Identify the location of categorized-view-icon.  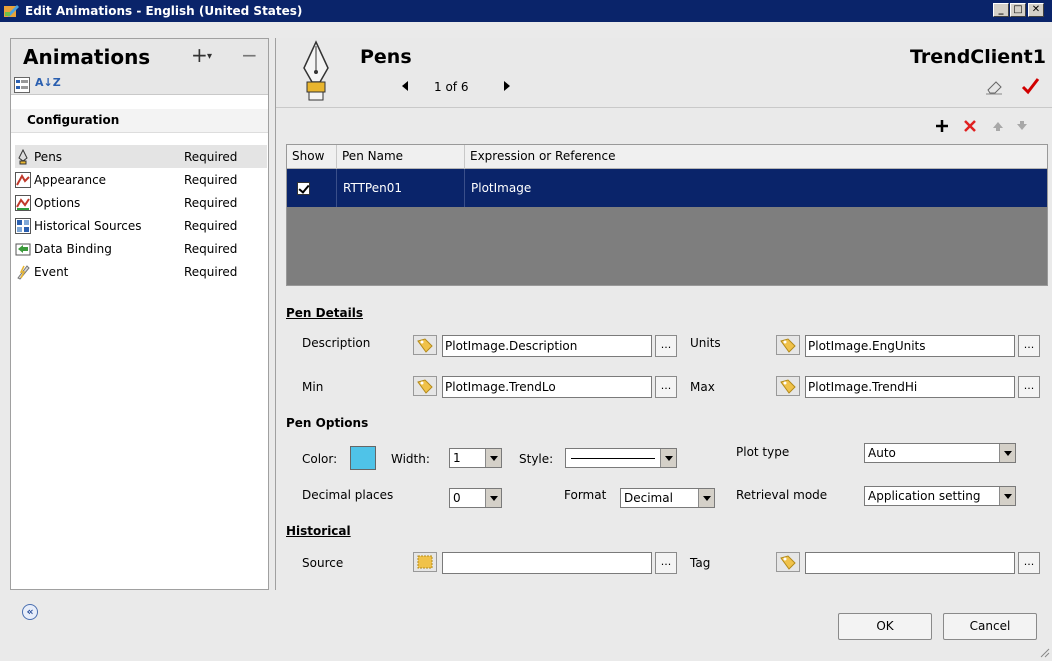
(22, 85).